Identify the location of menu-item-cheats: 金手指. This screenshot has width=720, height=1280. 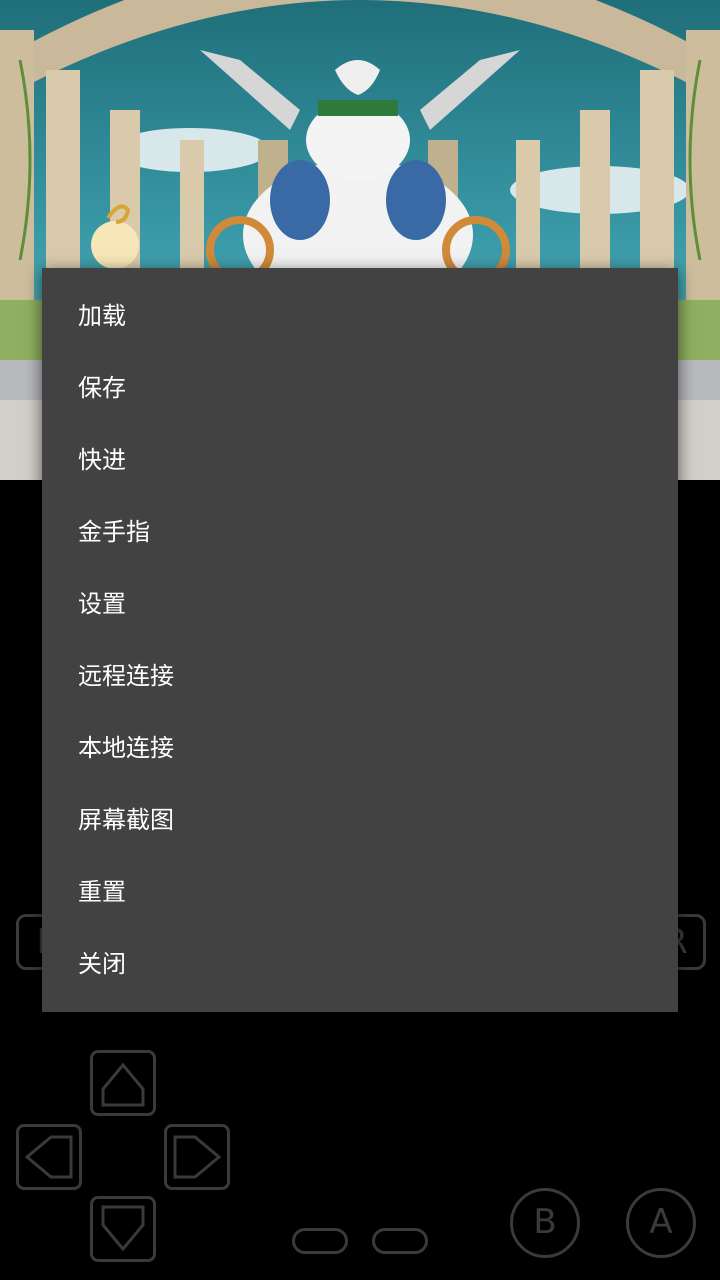
(360, 536).